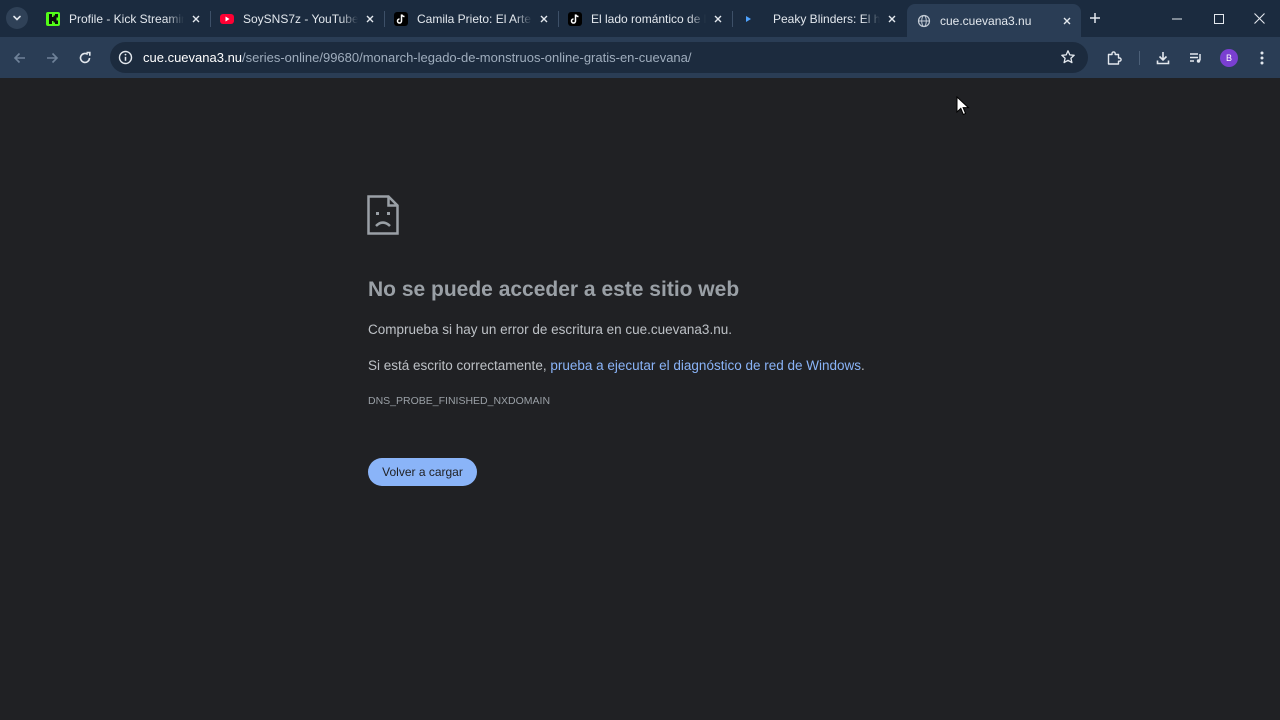 This screenshot has width=1280, height=720. What do you see at coordinates (300, 18) in the screenshot?
I see `tab-title: SoySNS7z - YouTube` at bounding box center [300, 18].